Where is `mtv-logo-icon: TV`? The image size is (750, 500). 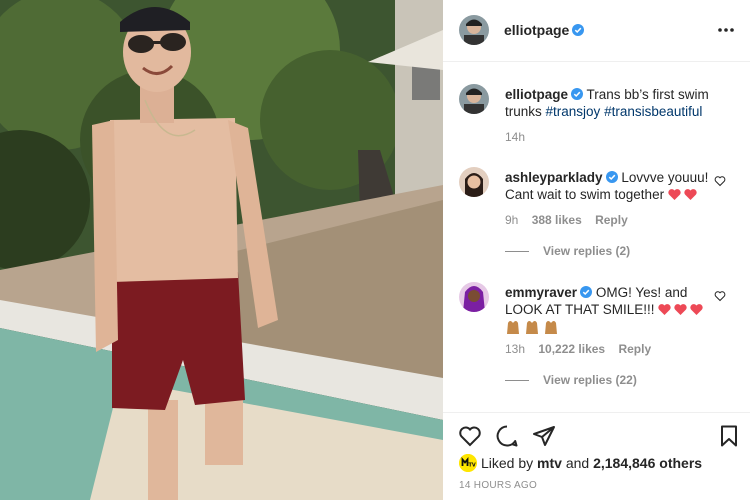
mtv-logo-icon: TV is located at coordinates (468, 463).